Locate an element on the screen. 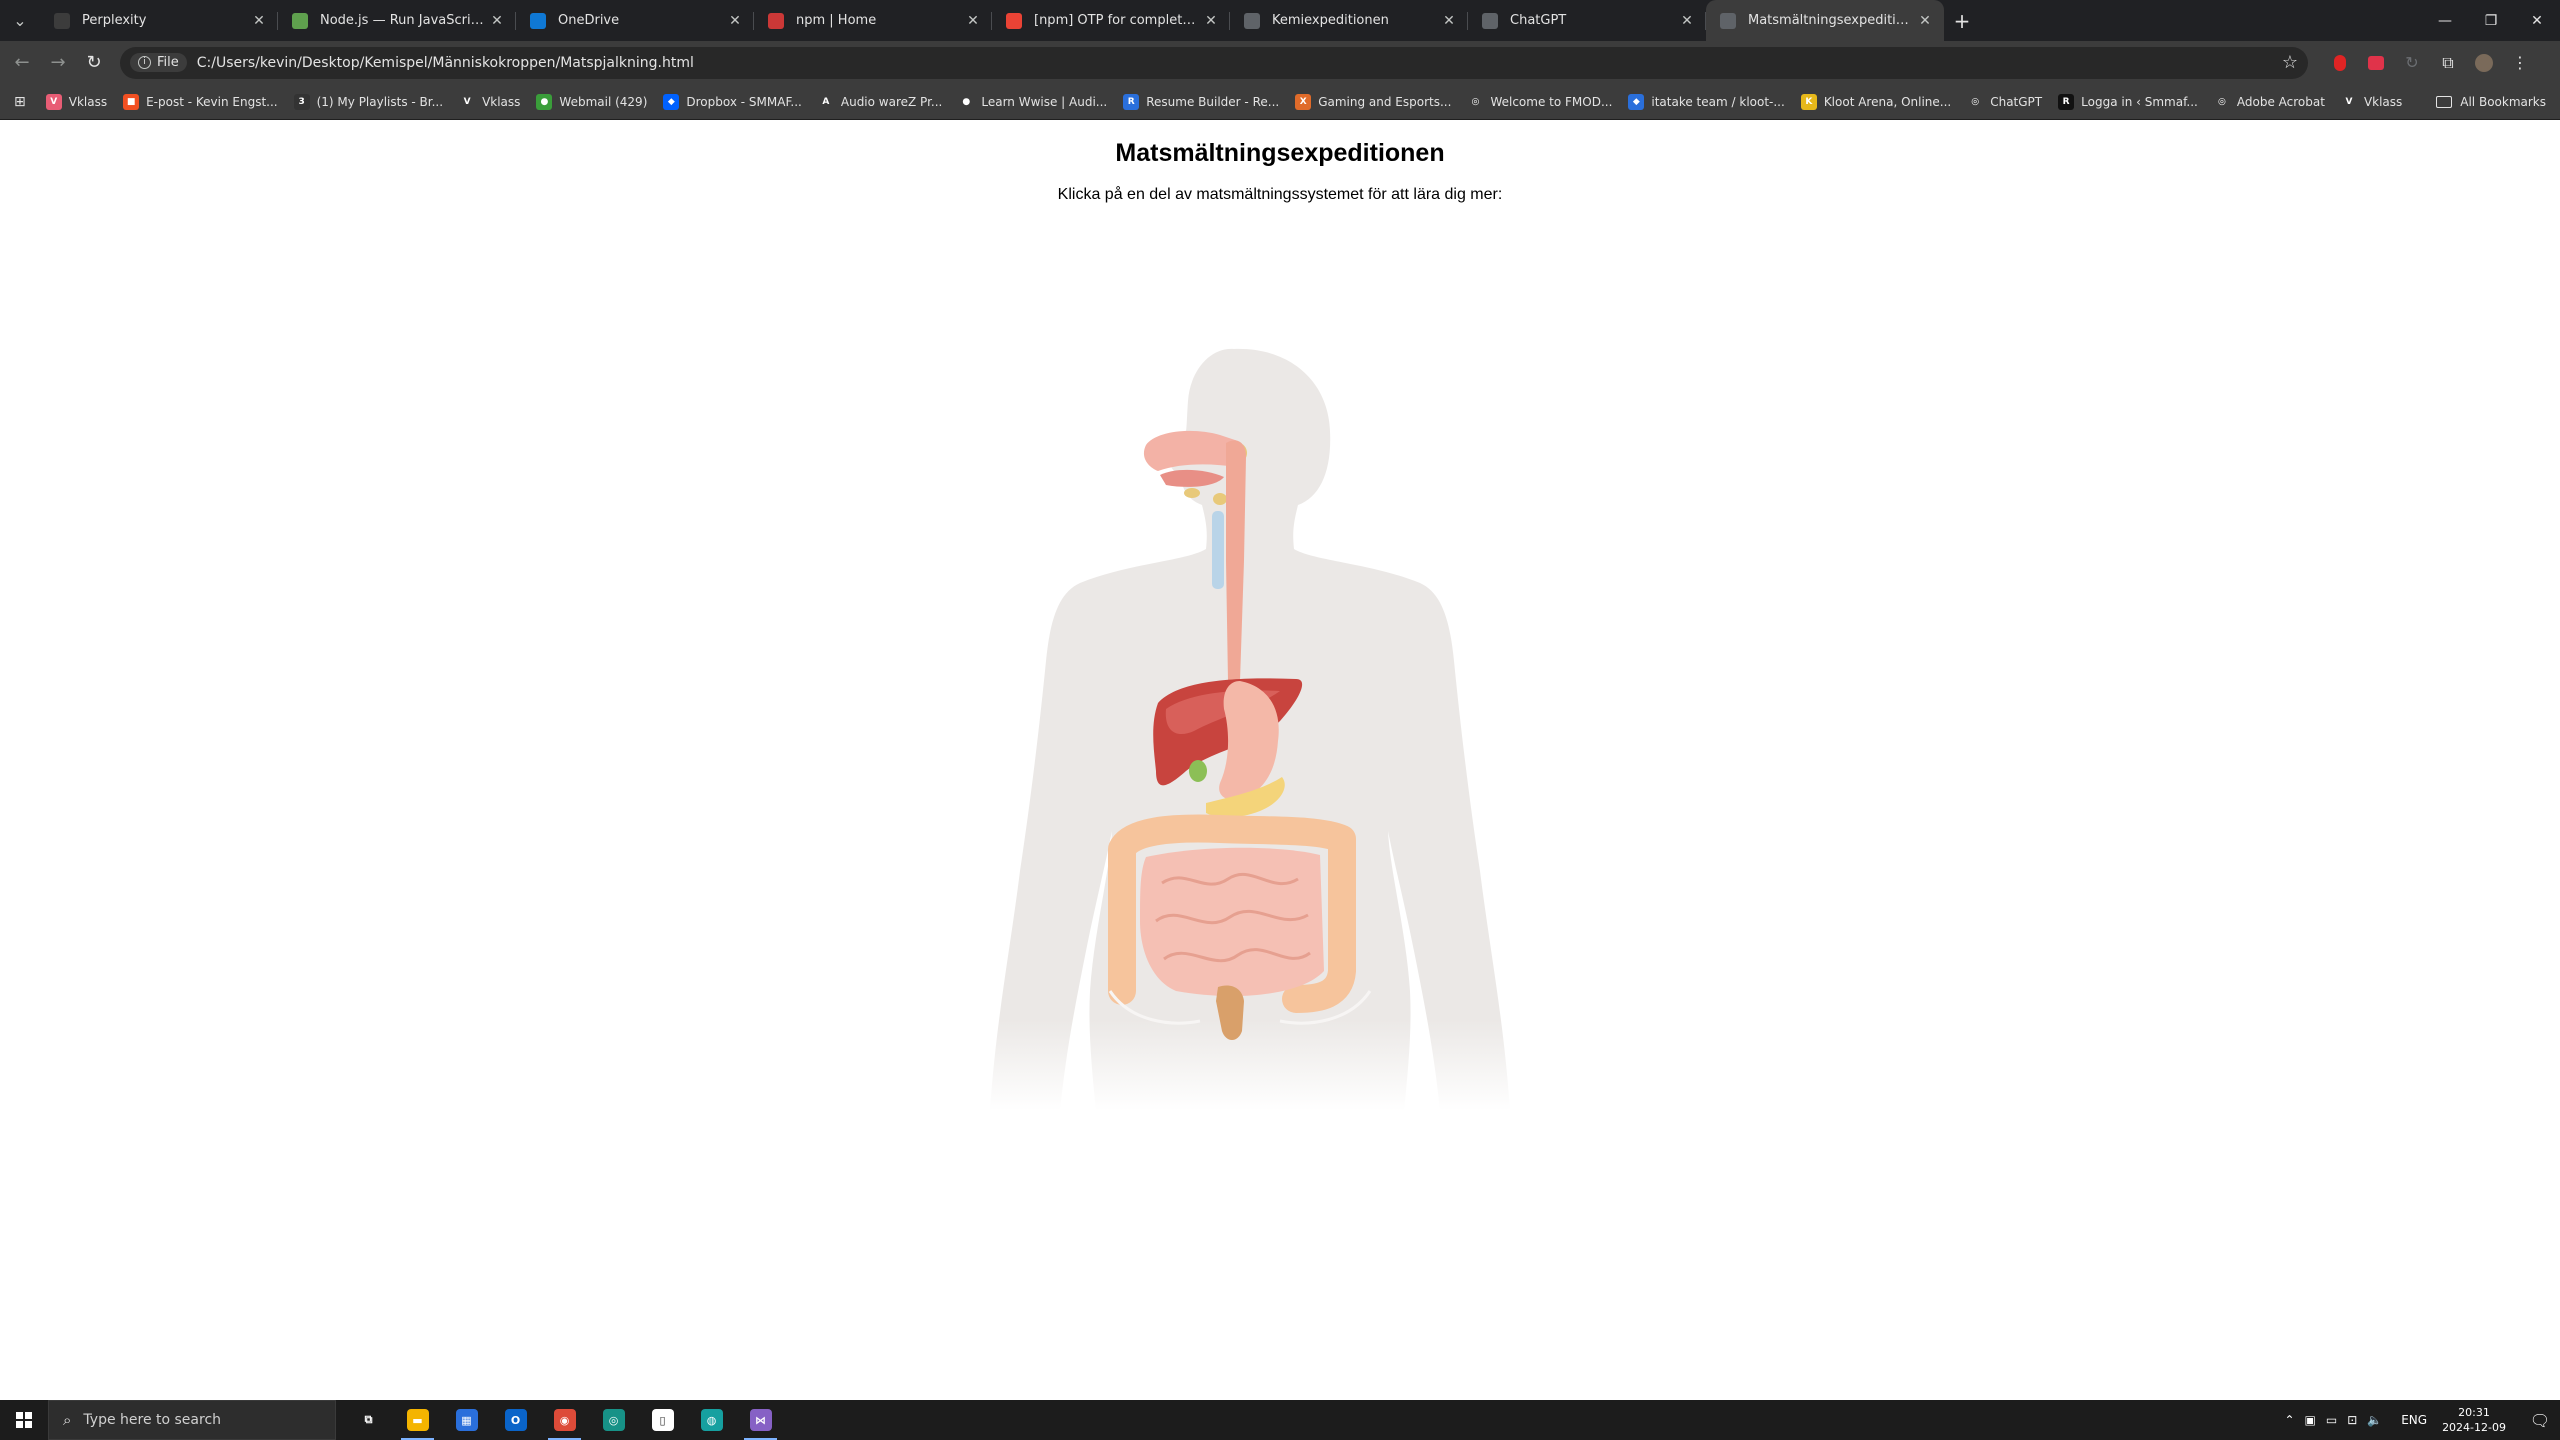  chrome-taskbar-button: ◉ is located at coordinates (564, 1420).